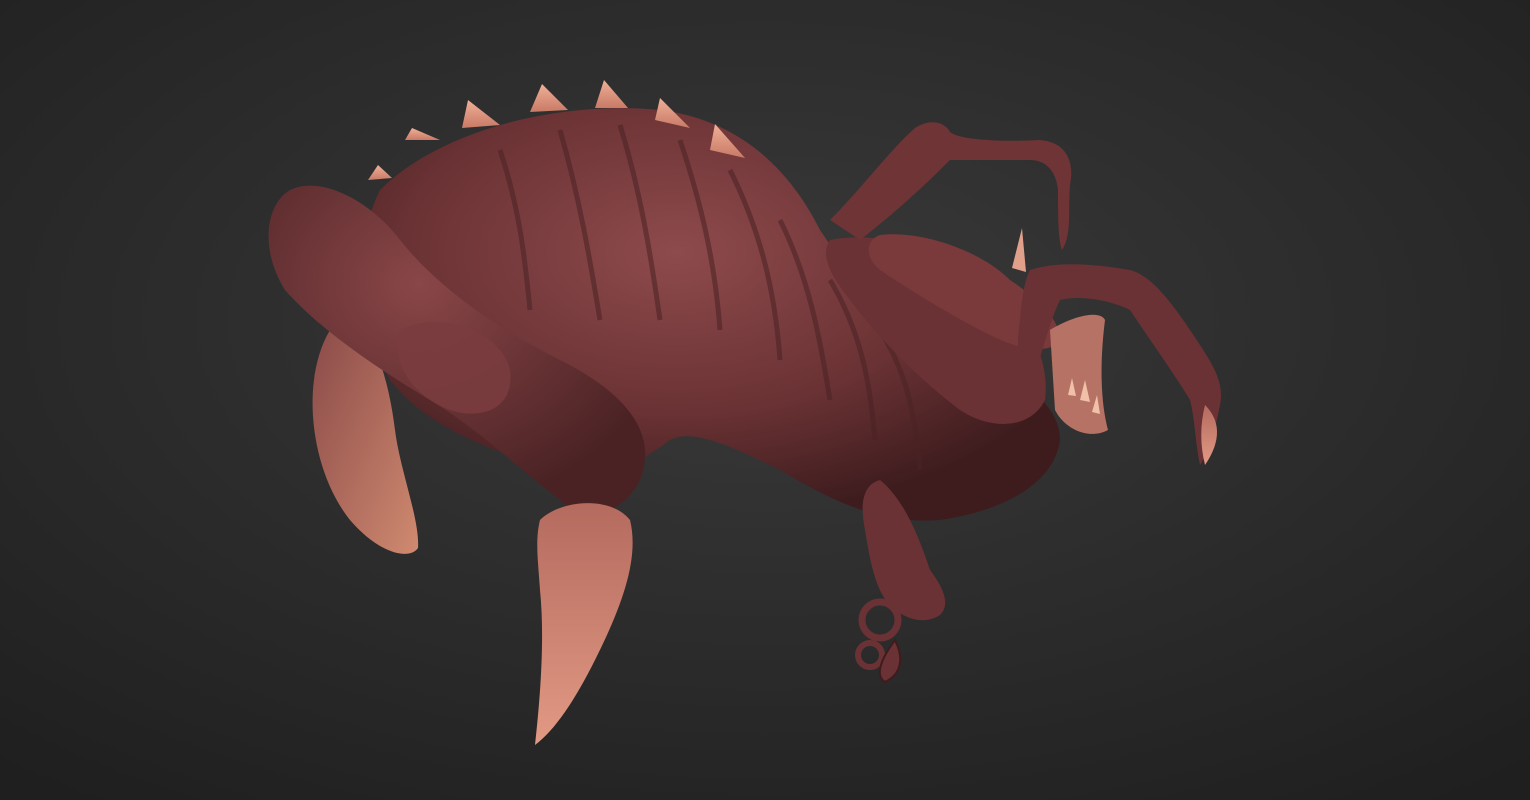 The image size is (1530, 800). What do you see at coordinates (1079, 374) in the screenshot?
I see `creature-jaw` at bounding box center [1079, 374].